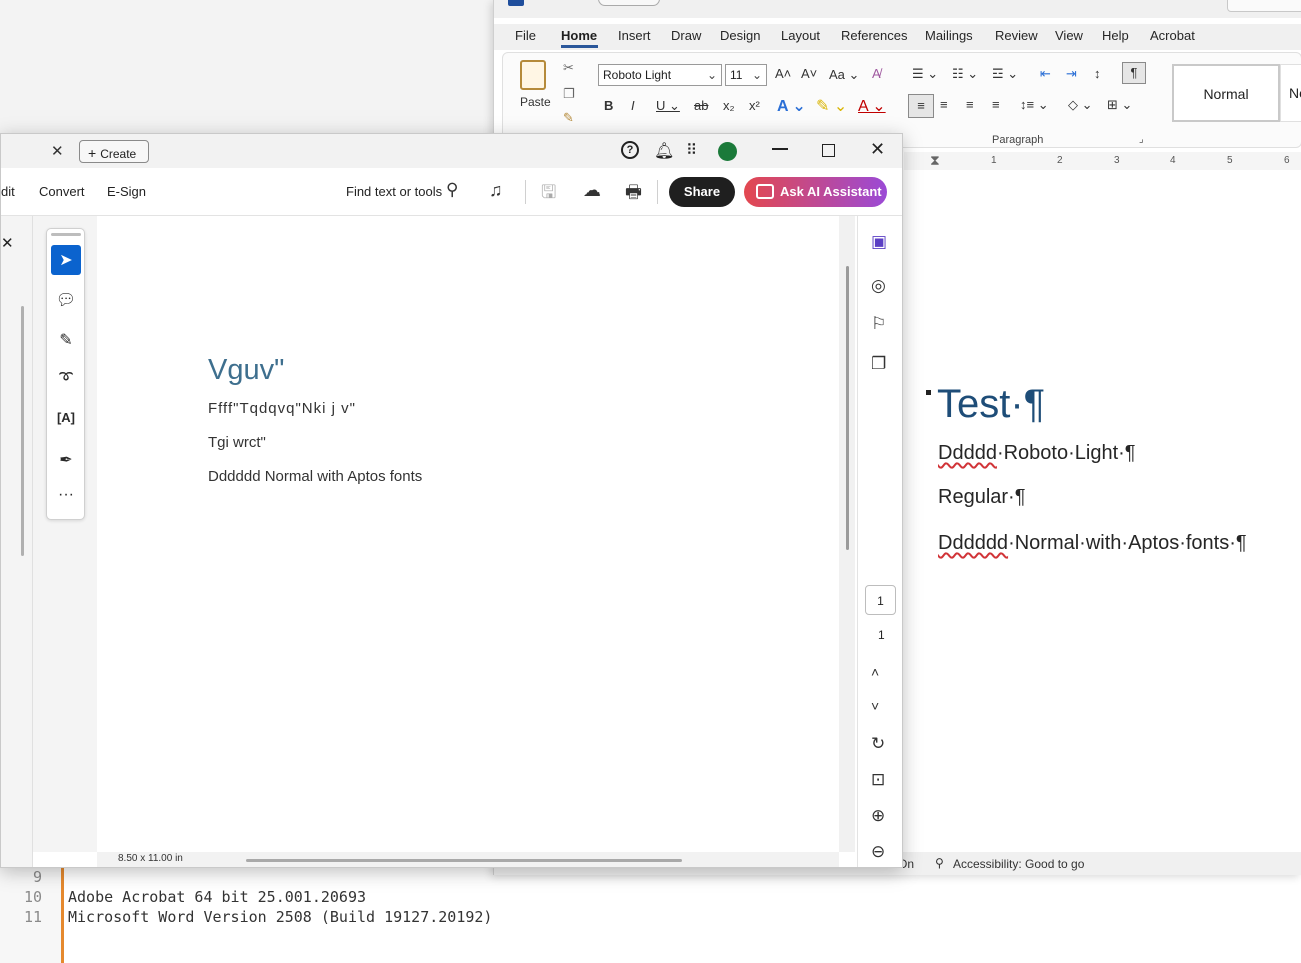 The image size is (1301, 963). What do you see at coordinates (875, 672) in the screenshot?
I see `chevron-up-icon: ˄` at bounding box center [875, 672].